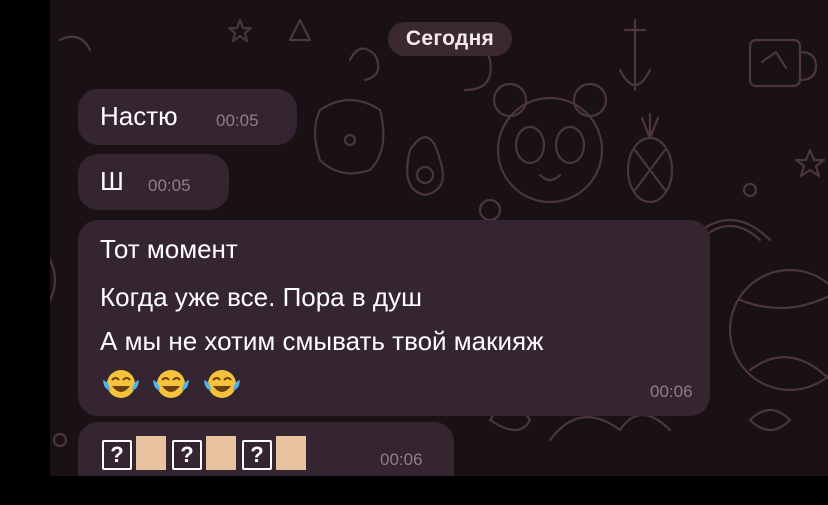  What do you see at coordinates (450, 39) in the screenshot?
I see `date-separator: Сегодня` at bounding box center [450, 39].